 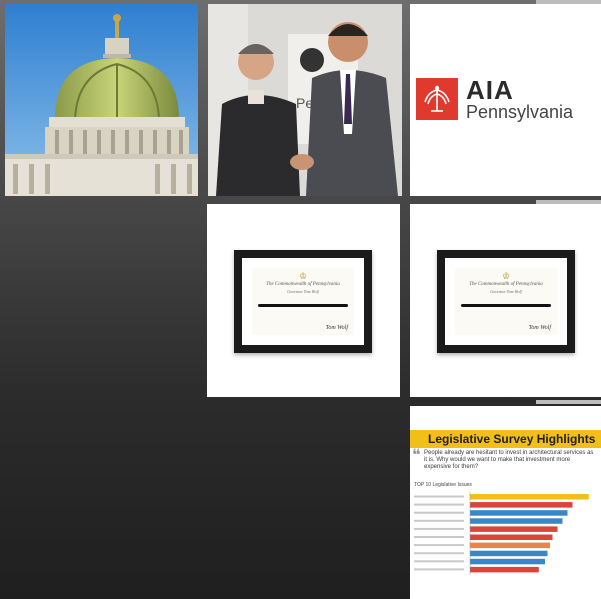 What do you see at coordinates (416, 455) in the screenshot?
I see `quote-icon: ❝` at bounding box center [416, 455].